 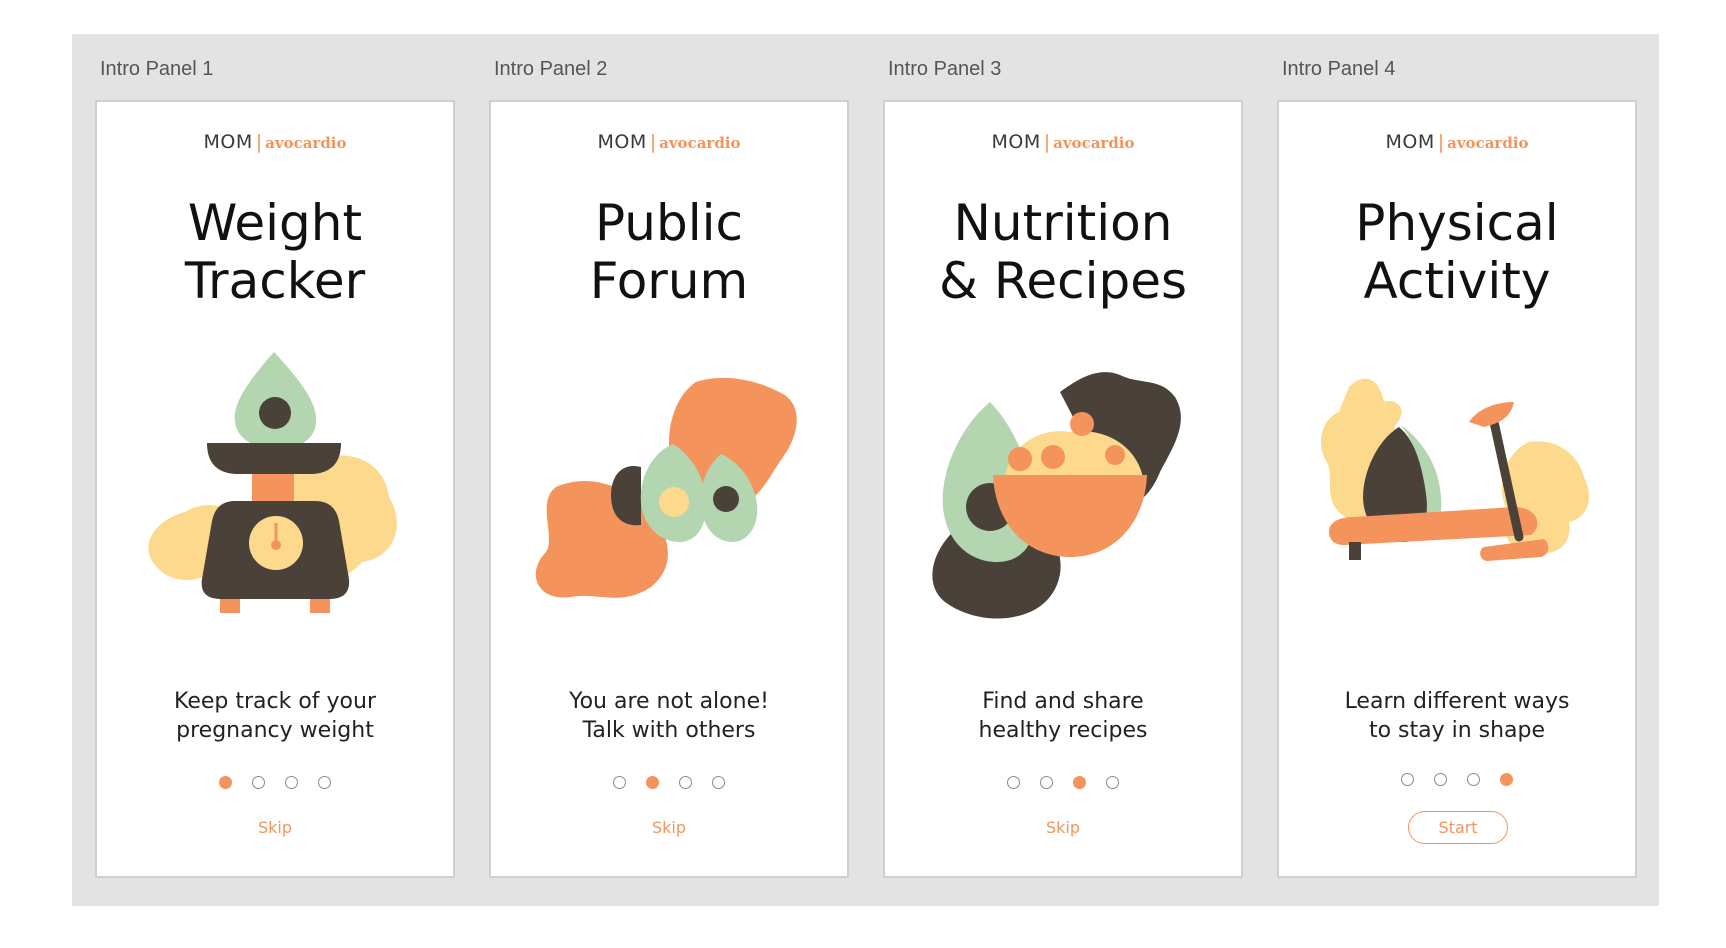 I want to click on panel-label-3: Intro Panel 3, so click(x=945, y=69).